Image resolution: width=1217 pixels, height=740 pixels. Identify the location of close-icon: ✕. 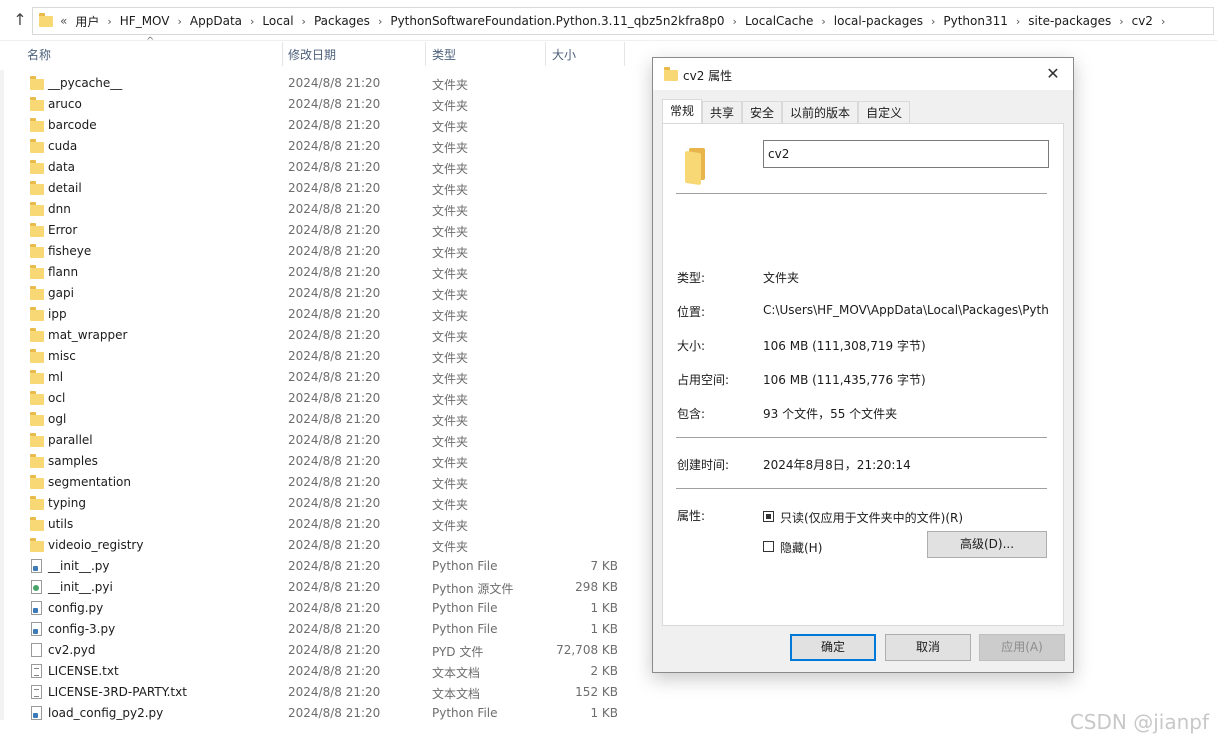
(1053, 74).